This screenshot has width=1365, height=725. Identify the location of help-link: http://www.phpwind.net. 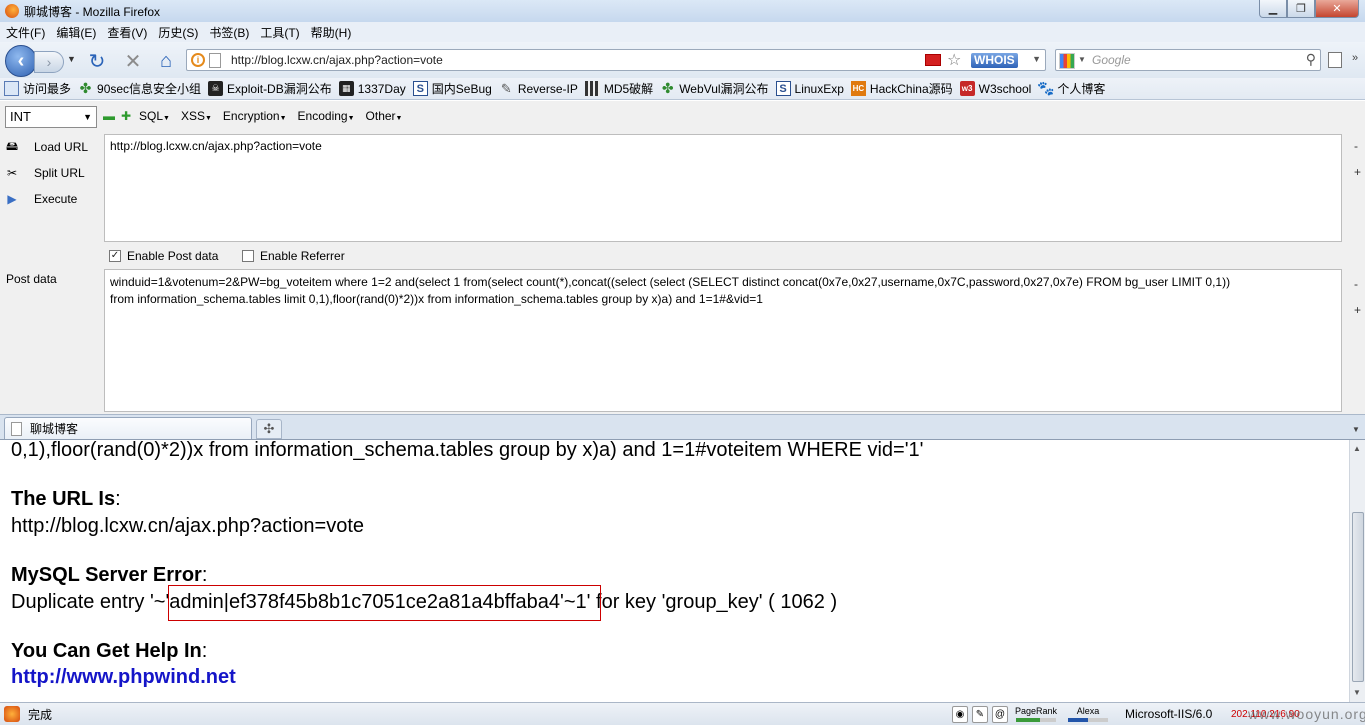
(123, 677).